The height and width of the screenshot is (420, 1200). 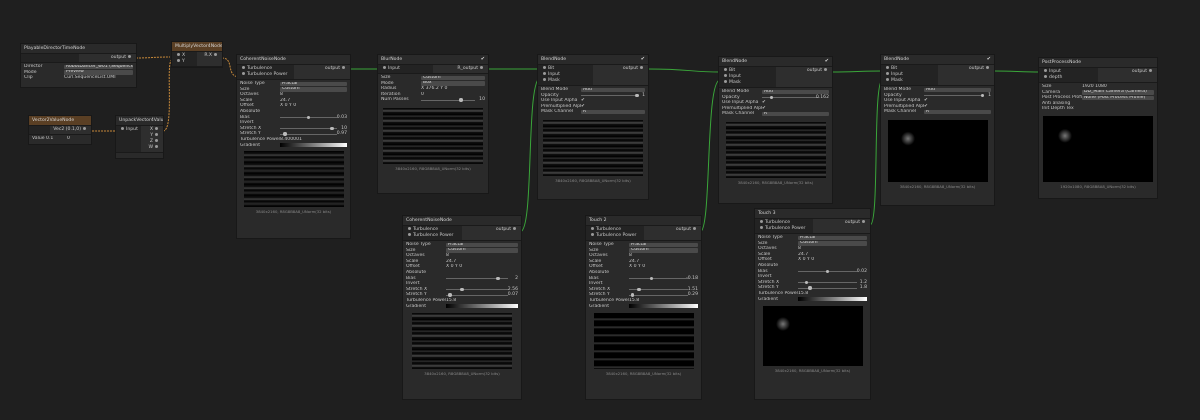 I want to click on camera-field: DD_Main Camera (Camera), so click(x=1118, y=92).